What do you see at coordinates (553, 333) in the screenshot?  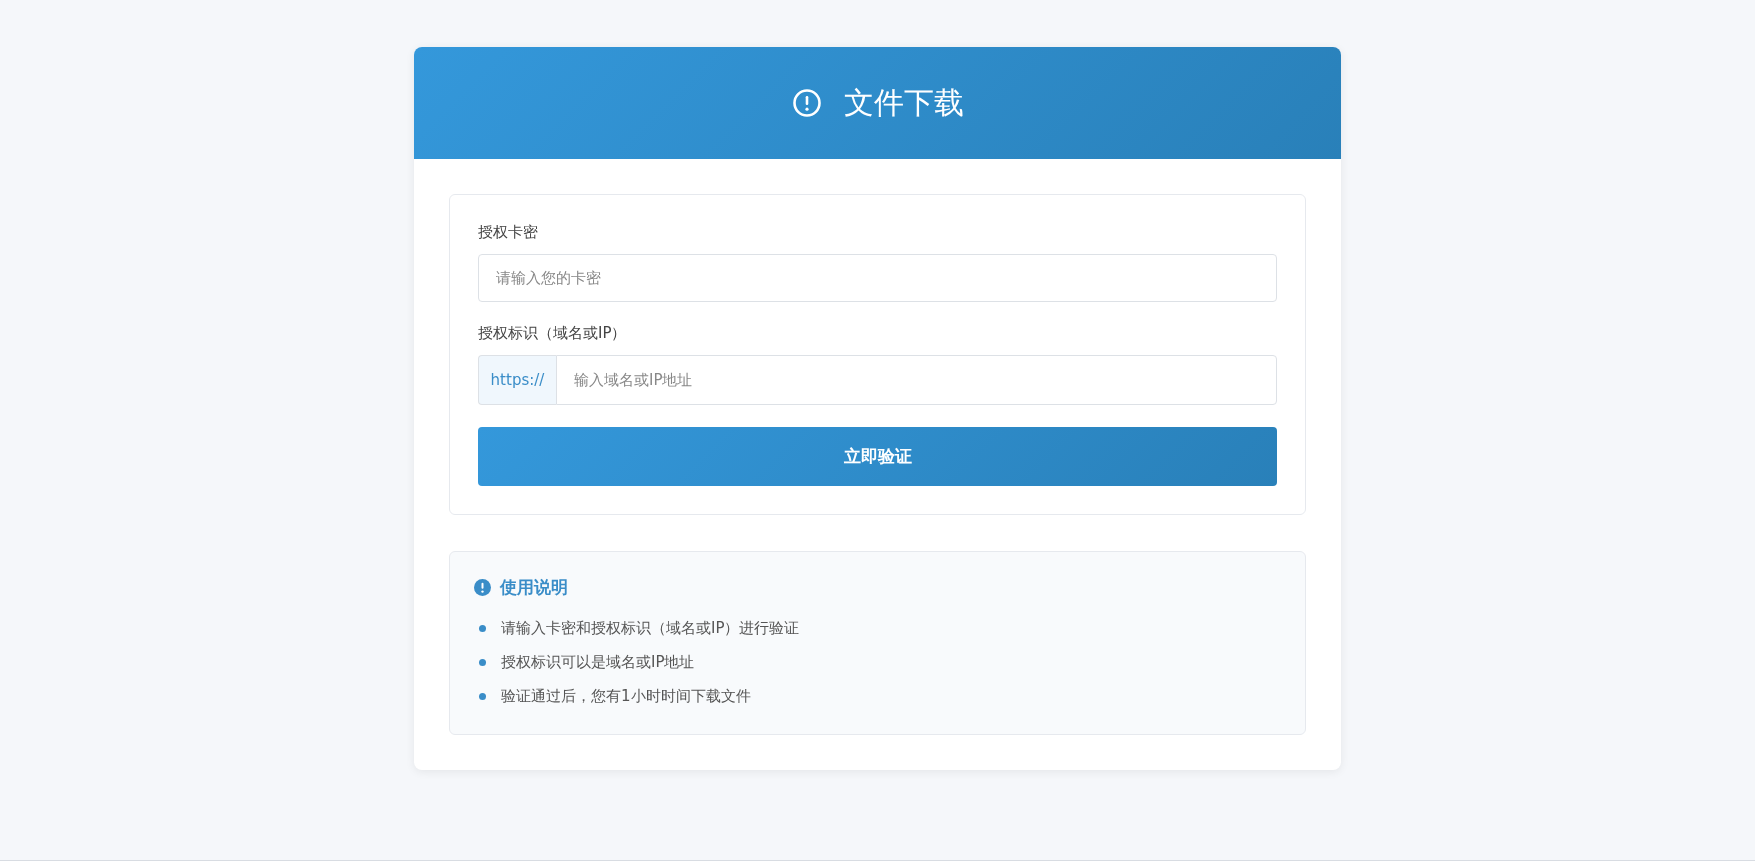 I see `field-label: 授权标识（域名或IP）` at bounding box center [553, 333].